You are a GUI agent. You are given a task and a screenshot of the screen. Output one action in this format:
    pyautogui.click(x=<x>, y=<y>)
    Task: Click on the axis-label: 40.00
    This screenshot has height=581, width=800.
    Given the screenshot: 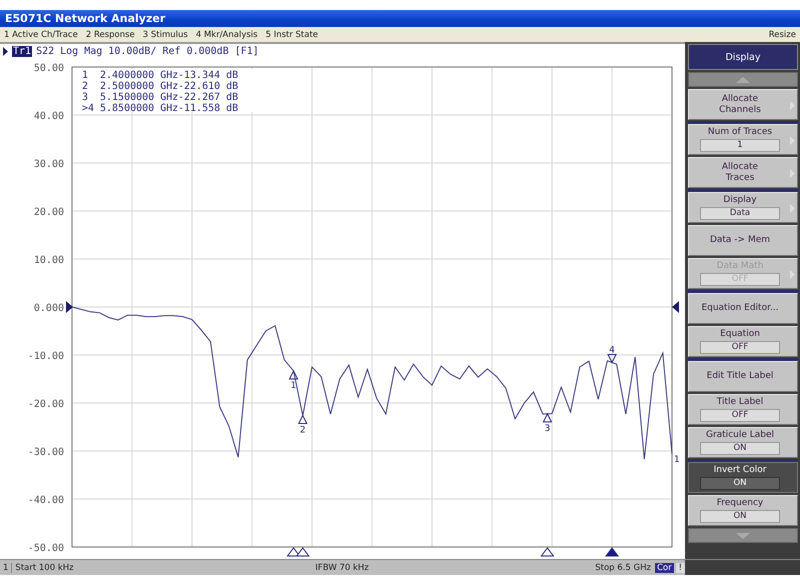 What is the action you would take?
    pyautogui.click(x=49, y=116)
    